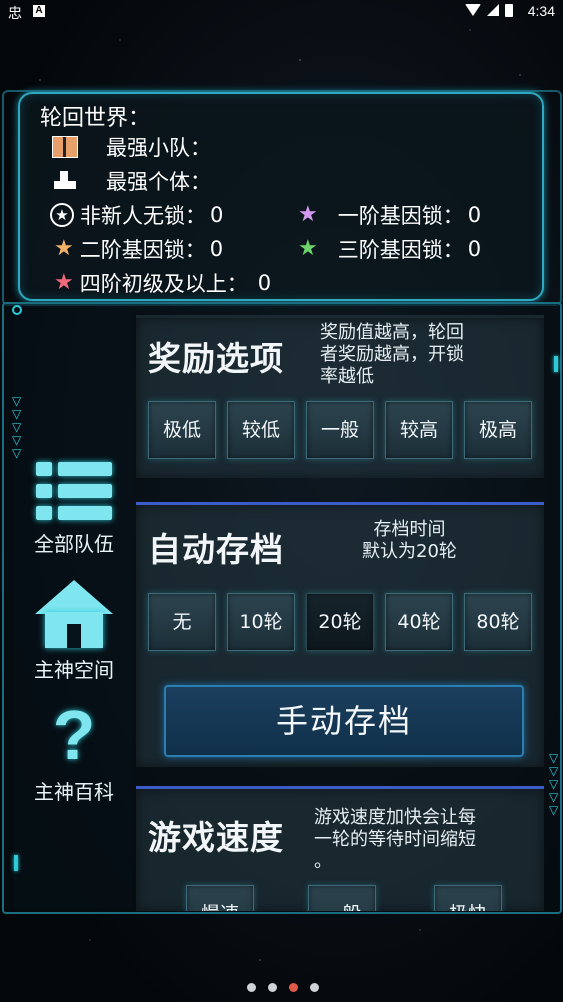 This screenshot has width=563, height=1002. What do you see at coordinates (216, 837) in the screenshot?
I see `speed-title: 游戏速度` at bounding box center [216, 837].